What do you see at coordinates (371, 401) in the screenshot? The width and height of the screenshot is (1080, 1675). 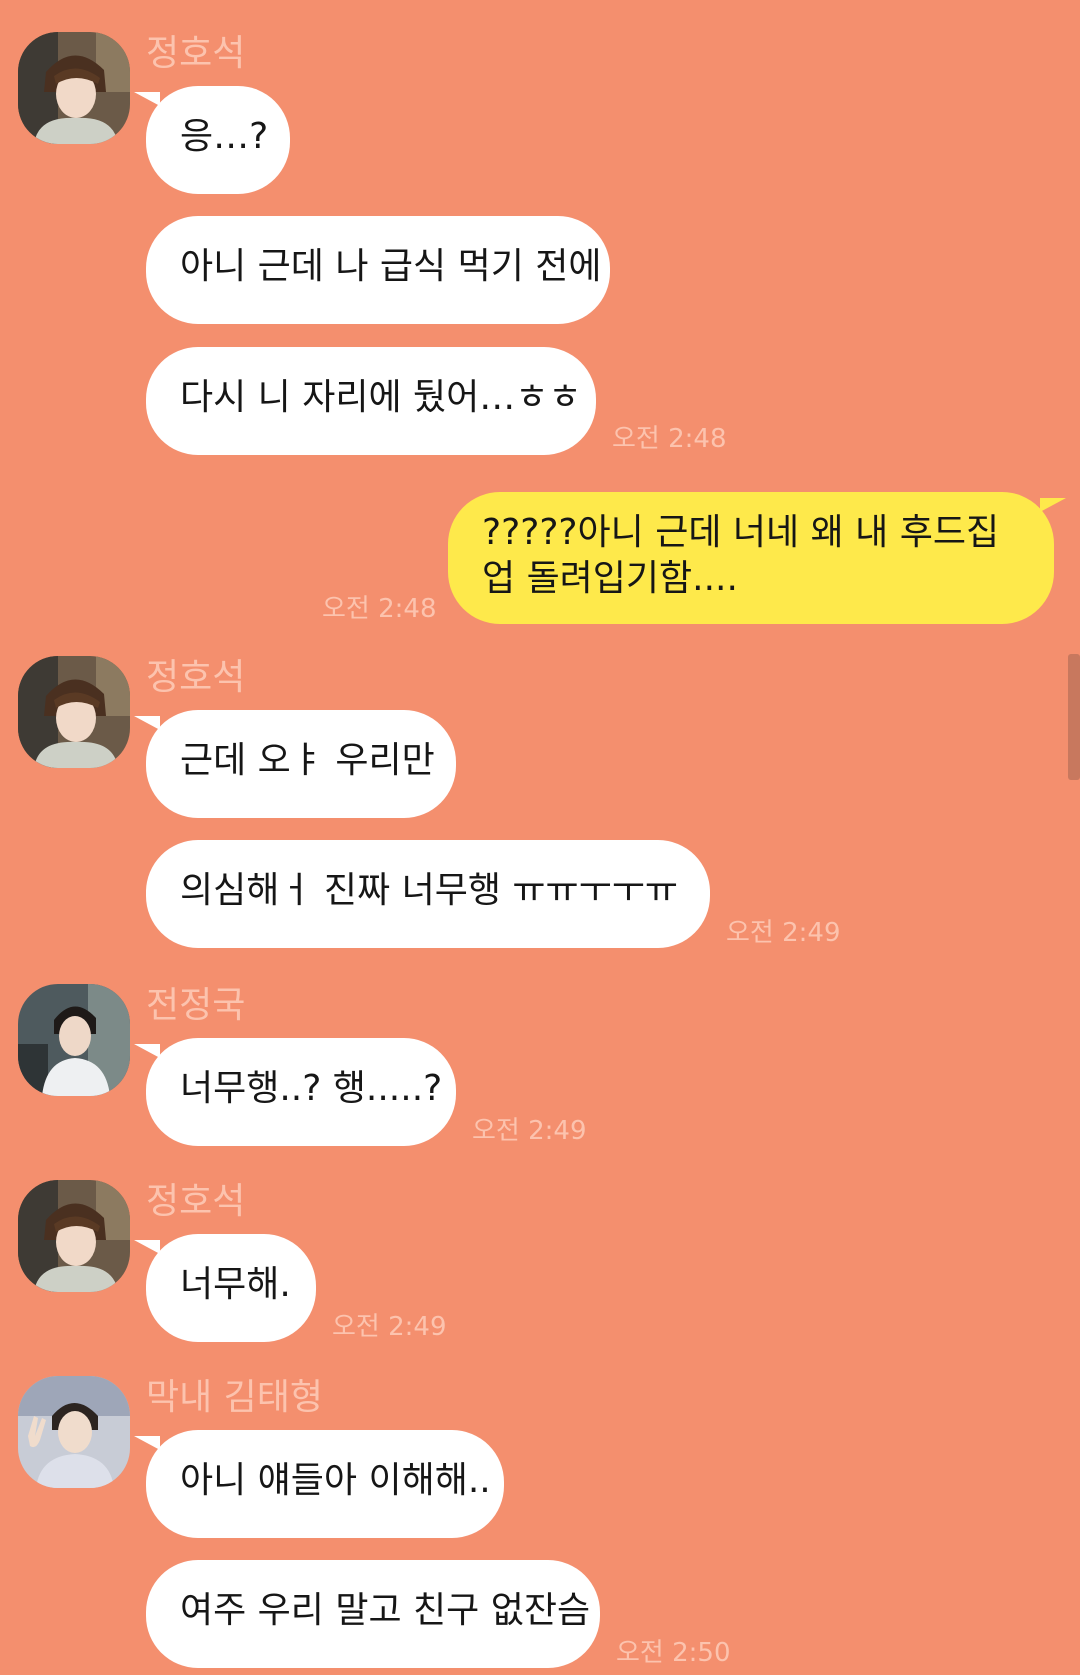 I see `message-bubble: 다시 니 자리에 뒀어…ㅎㅎ` at bounding box center [371, 401].